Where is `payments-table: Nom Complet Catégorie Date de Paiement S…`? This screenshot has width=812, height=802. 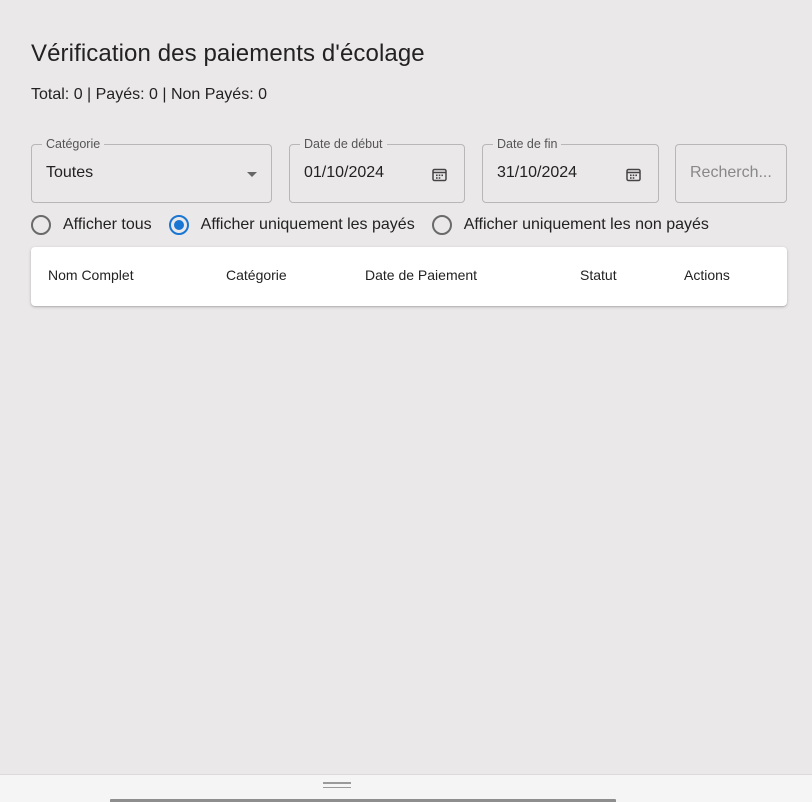 payments-table: Nom Complet Catégorie Date de Paiement S… is located at coordinates (409, 276).